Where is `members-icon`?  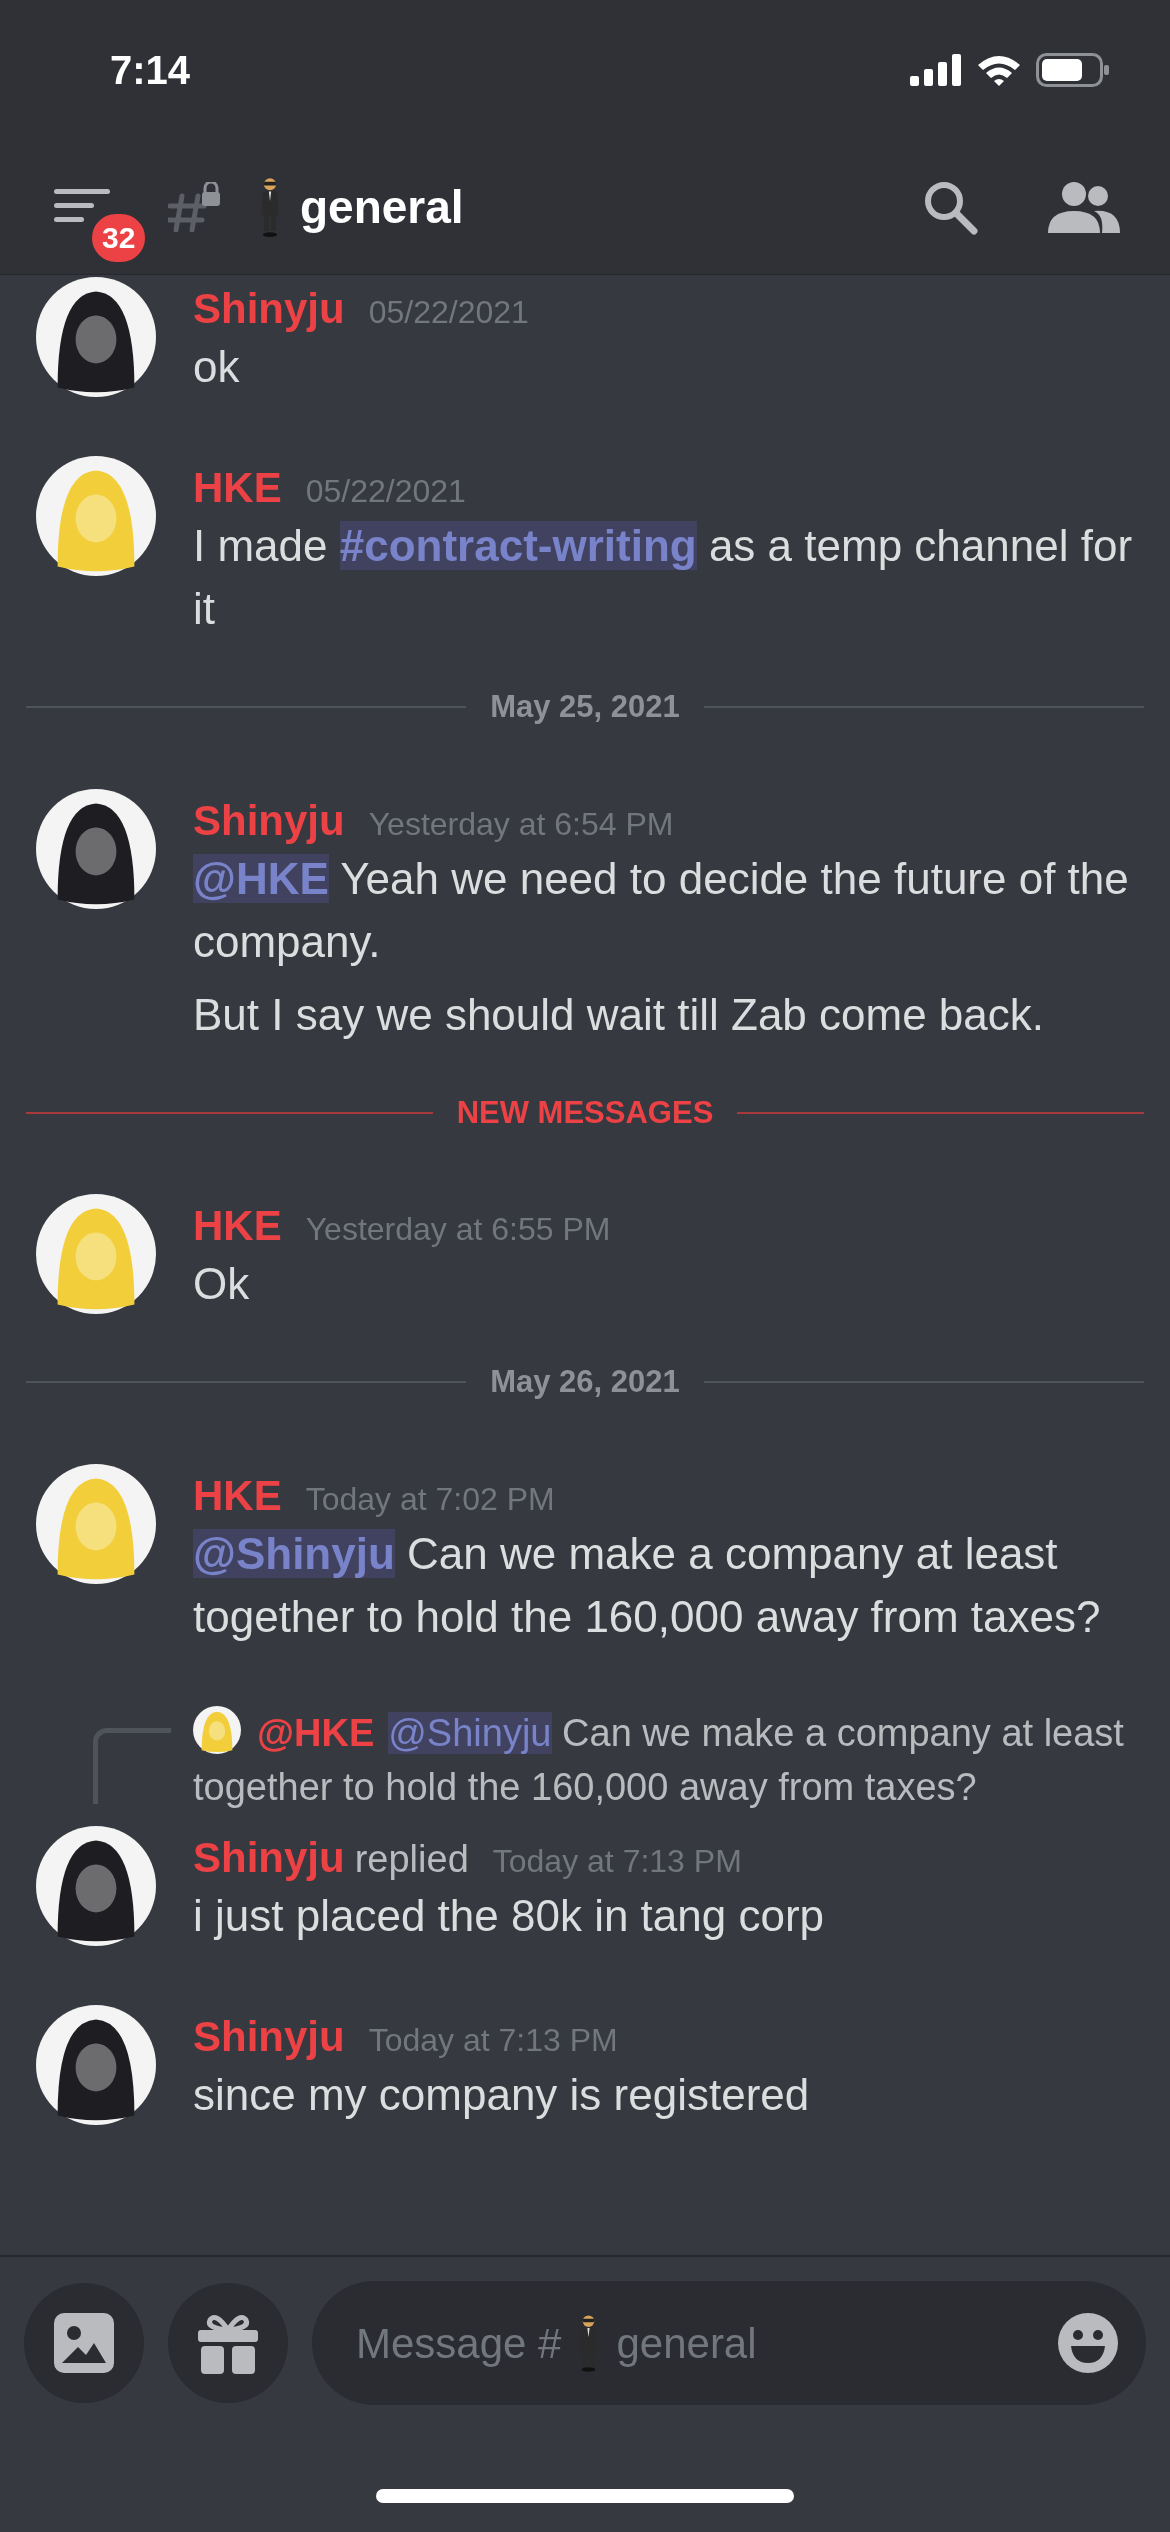 members-icon is located at coordinates (1084, 207).